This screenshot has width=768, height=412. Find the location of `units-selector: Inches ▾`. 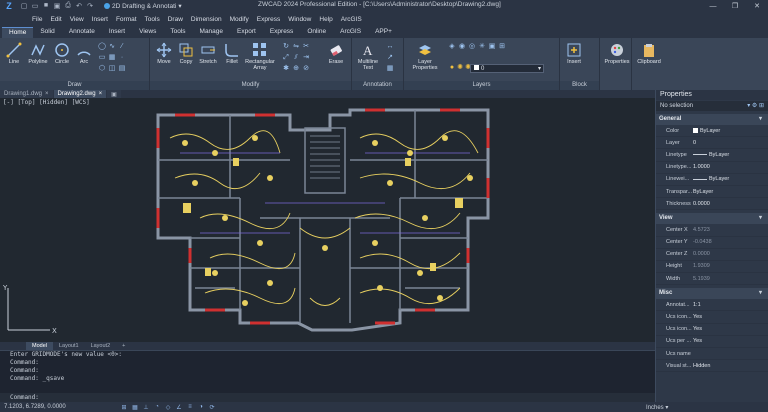

units-selector: Inches ▾ is located at coordinates (657, 407).